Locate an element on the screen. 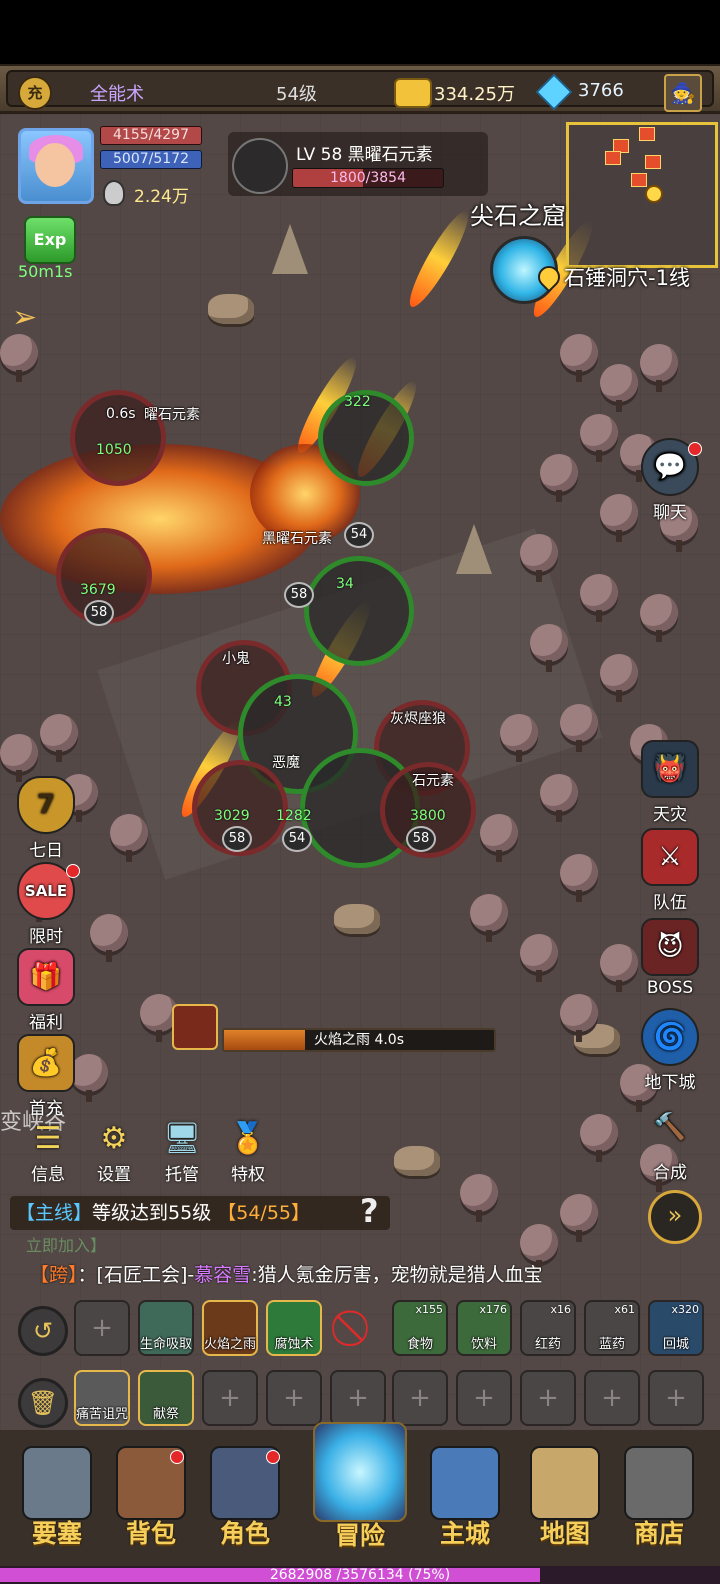  monitor-icon: 🖥 is located at coordinates (182, 1138).